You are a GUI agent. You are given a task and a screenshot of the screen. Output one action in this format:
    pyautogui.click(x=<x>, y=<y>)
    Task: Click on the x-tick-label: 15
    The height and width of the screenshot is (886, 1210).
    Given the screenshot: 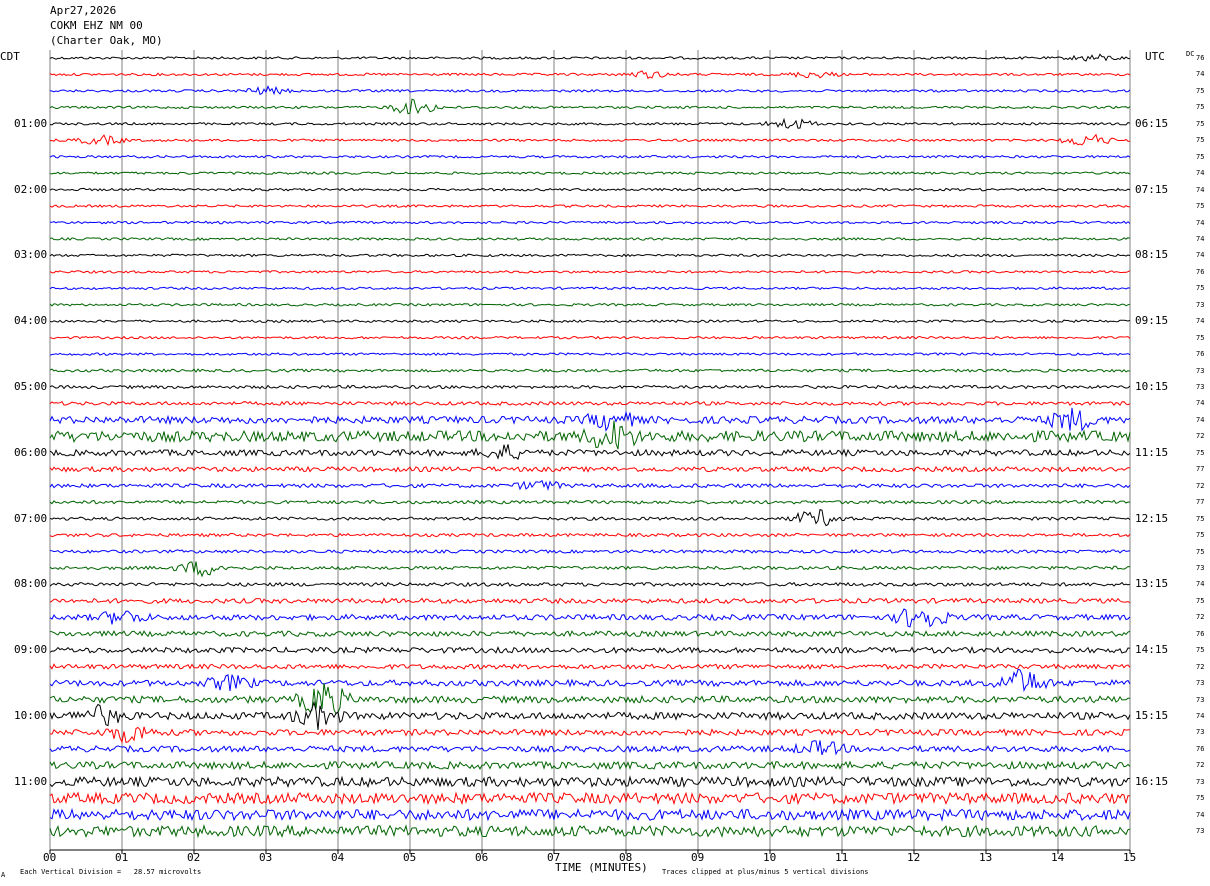 What is the action you would take?
    pyautogui.click(x=1130, y=857)
    